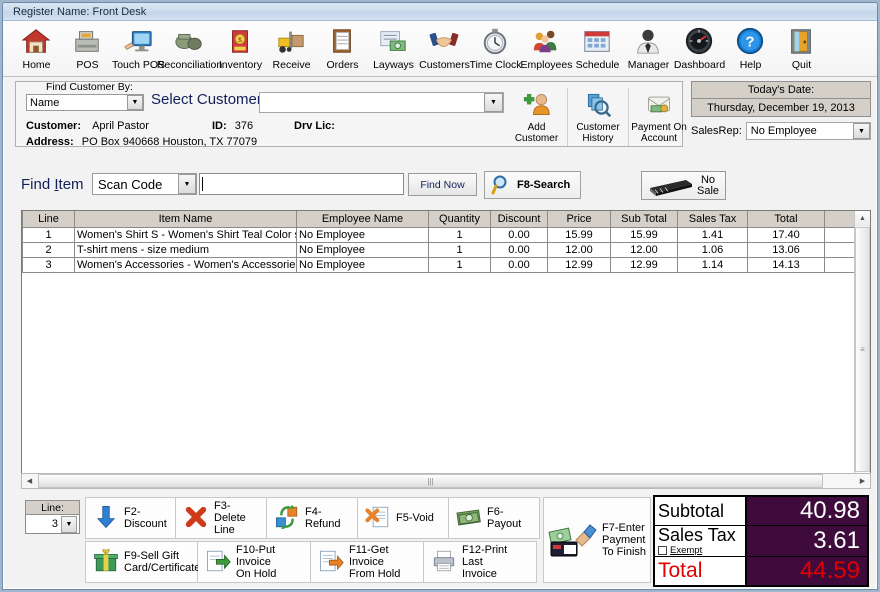  What do you see at coordinates (598, 133) in the screenshot?
I see `customer-action-label: Customer History` at bounding box center [598, 133].